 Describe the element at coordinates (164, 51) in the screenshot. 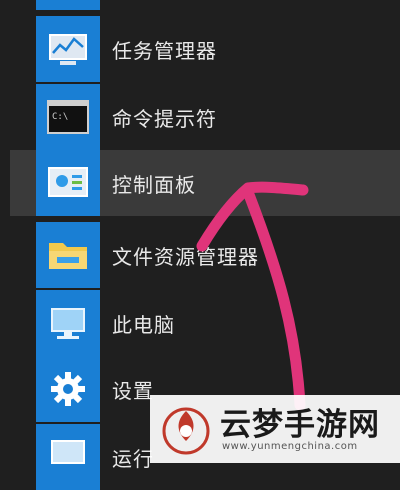

I see `menu-item-label: 任务管理器` at that location.